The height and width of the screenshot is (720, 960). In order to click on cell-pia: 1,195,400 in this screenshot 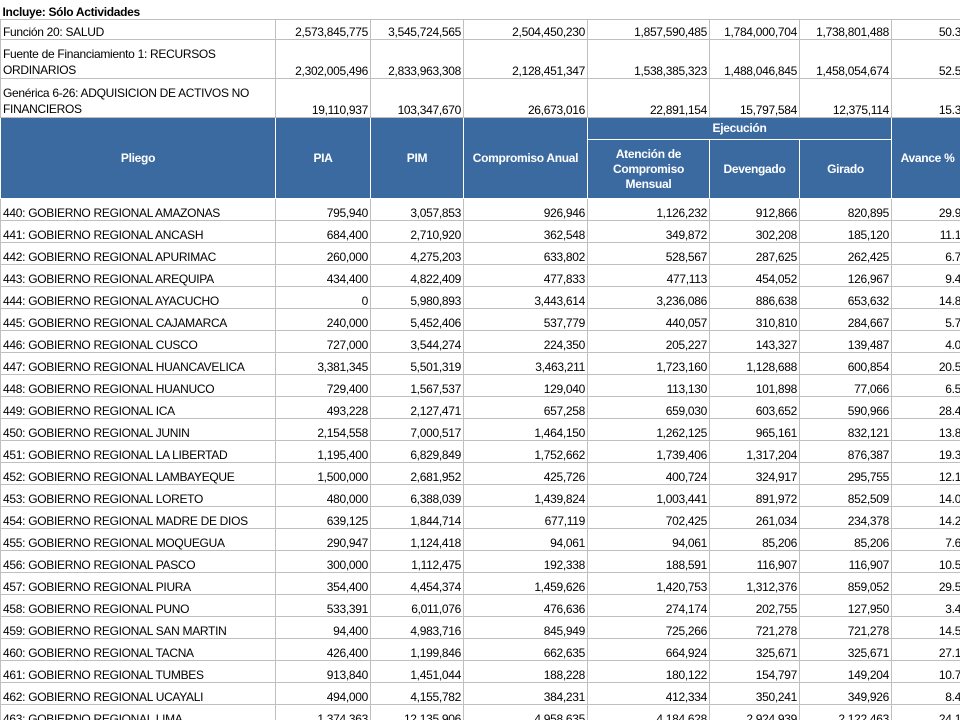, I will do `click(323, 451)`.